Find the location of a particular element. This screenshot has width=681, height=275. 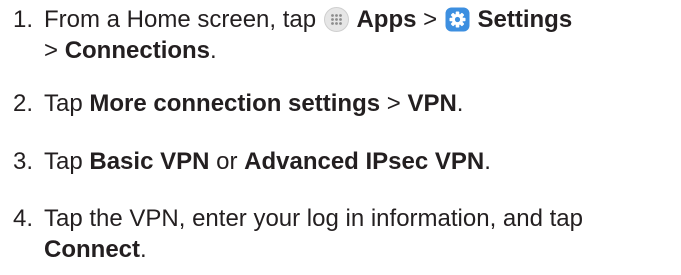

or-text: or is located at coordinates (227, 161).